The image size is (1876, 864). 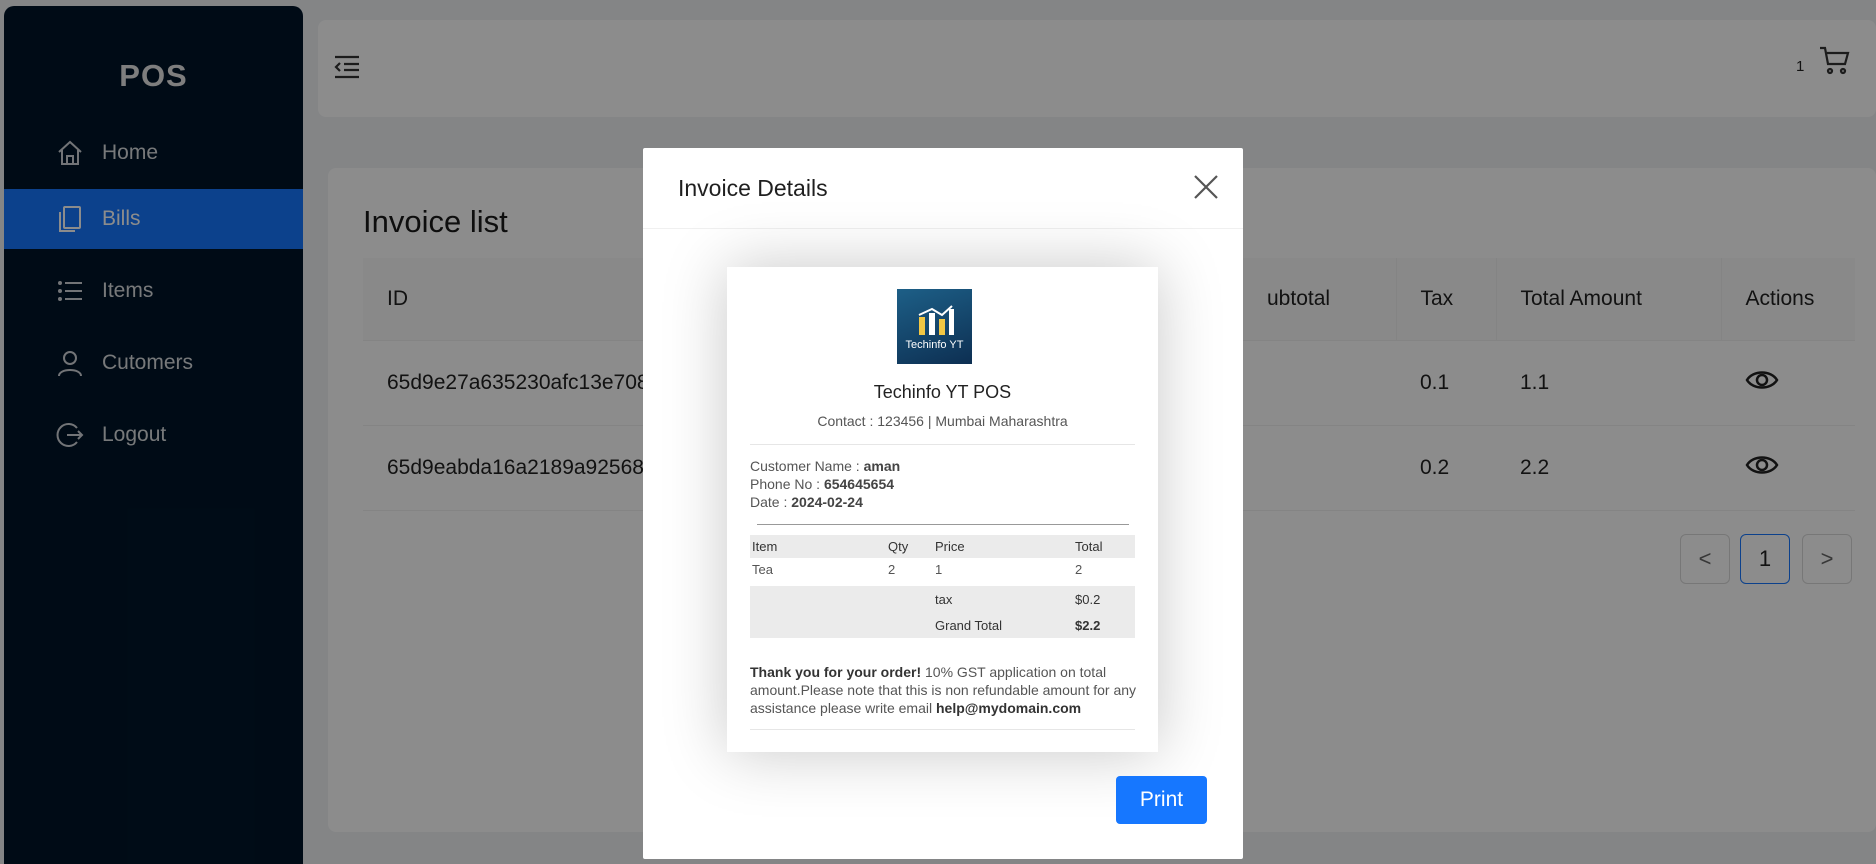 I want to click on modal-header: Invoice Details, so click(x=943, y=188).